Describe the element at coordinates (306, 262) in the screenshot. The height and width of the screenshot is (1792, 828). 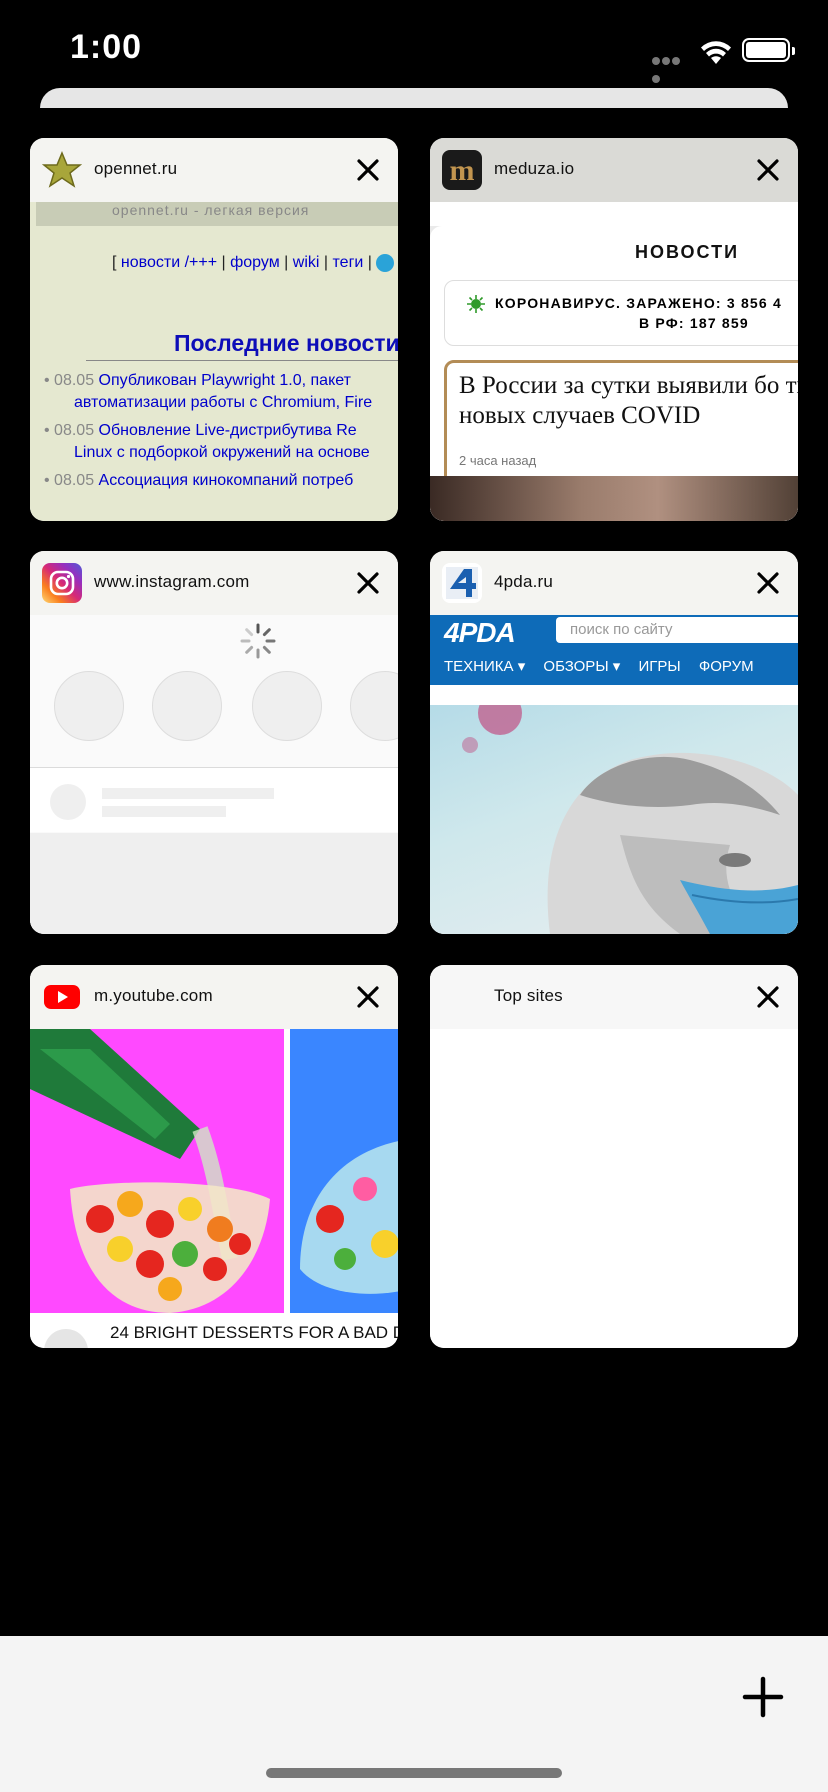
I see `nav-link: wiki` at that location.